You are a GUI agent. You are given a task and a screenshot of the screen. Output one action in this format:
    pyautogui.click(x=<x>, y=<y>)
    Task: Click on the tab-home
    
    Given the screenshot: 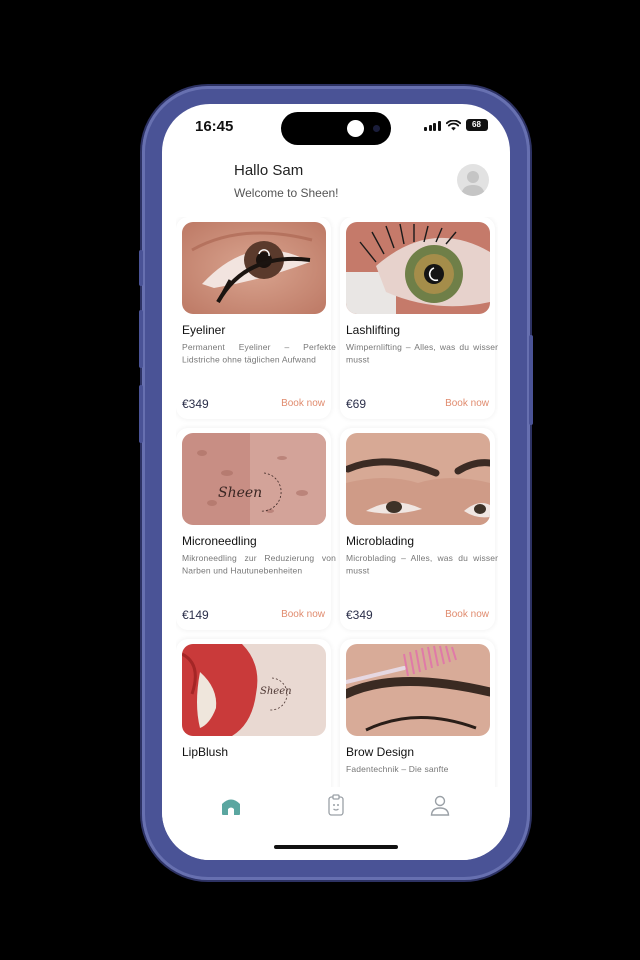 What is the action you would take?
    pyautogui.click(x=231, y=805)
    